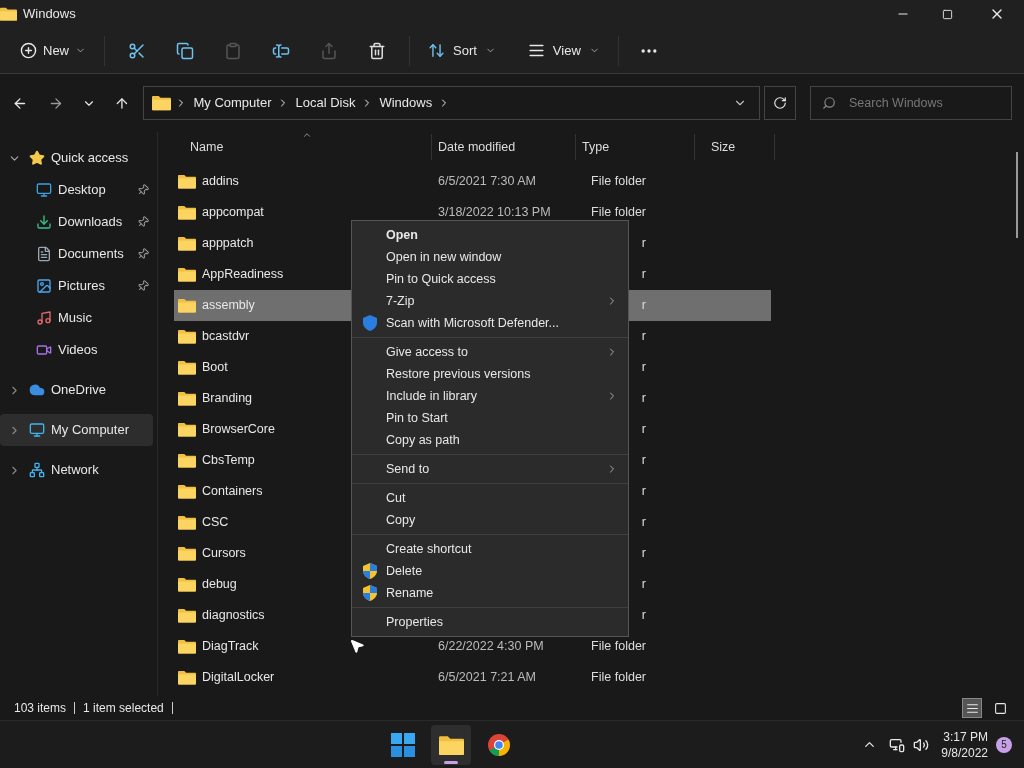 This screenshot has height=768, width=1024. Describe the element at coordinates (91, 430) in the screenshot. I see `item-label: My Computer` at that location.